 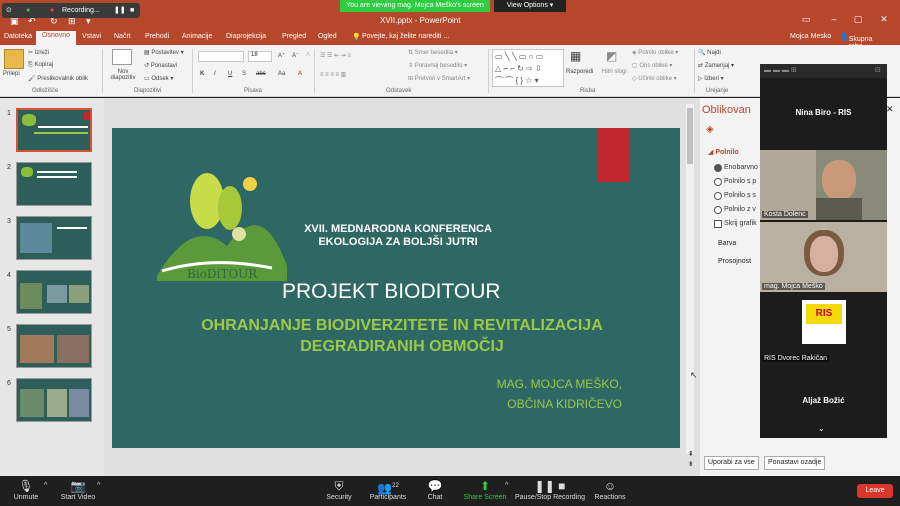 What do you see at coordinates (795, 463) in the screenshot?
I see `reset-background-button: Ponastavi ozadje` at bounding box center [795, 463].